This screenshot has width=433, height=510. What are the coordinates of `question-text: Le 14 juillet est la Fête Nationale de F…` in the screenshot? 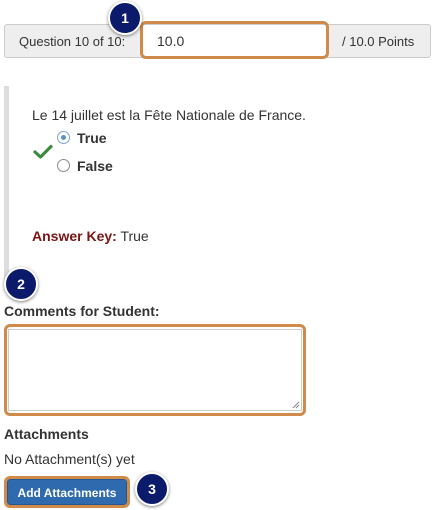 It's located at (169, 115).